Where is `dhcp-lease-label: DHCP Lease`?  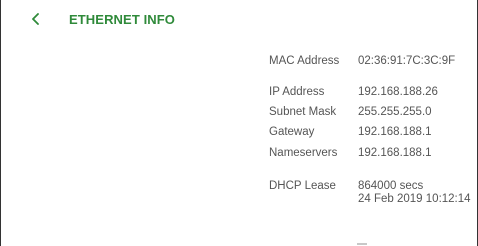
dhcp-lease-label: DHCP Lease is located at coordinates (302, 186).